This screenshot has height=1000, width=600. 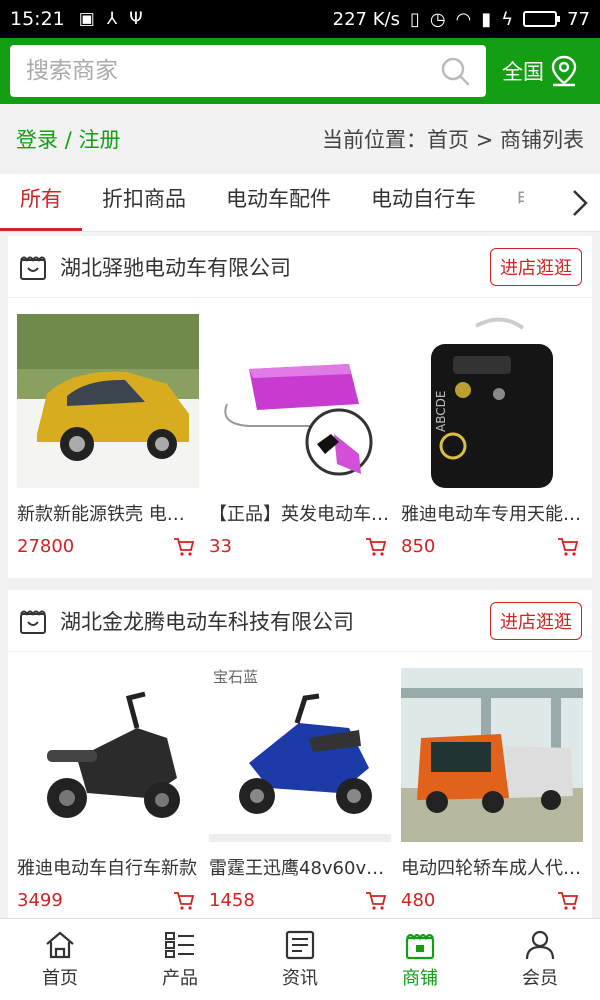 I want to click on image-icon: ▣, so click(x=86, y=19).